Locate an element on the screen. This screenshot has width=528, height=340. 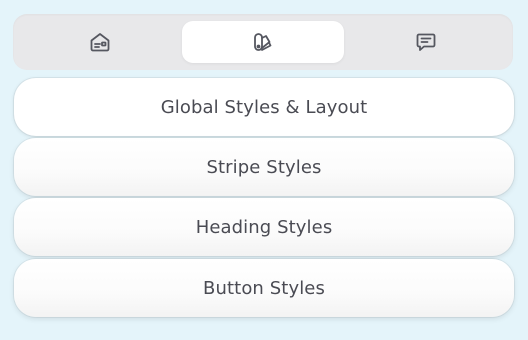
message-icon is located at coordinates (426, 42).